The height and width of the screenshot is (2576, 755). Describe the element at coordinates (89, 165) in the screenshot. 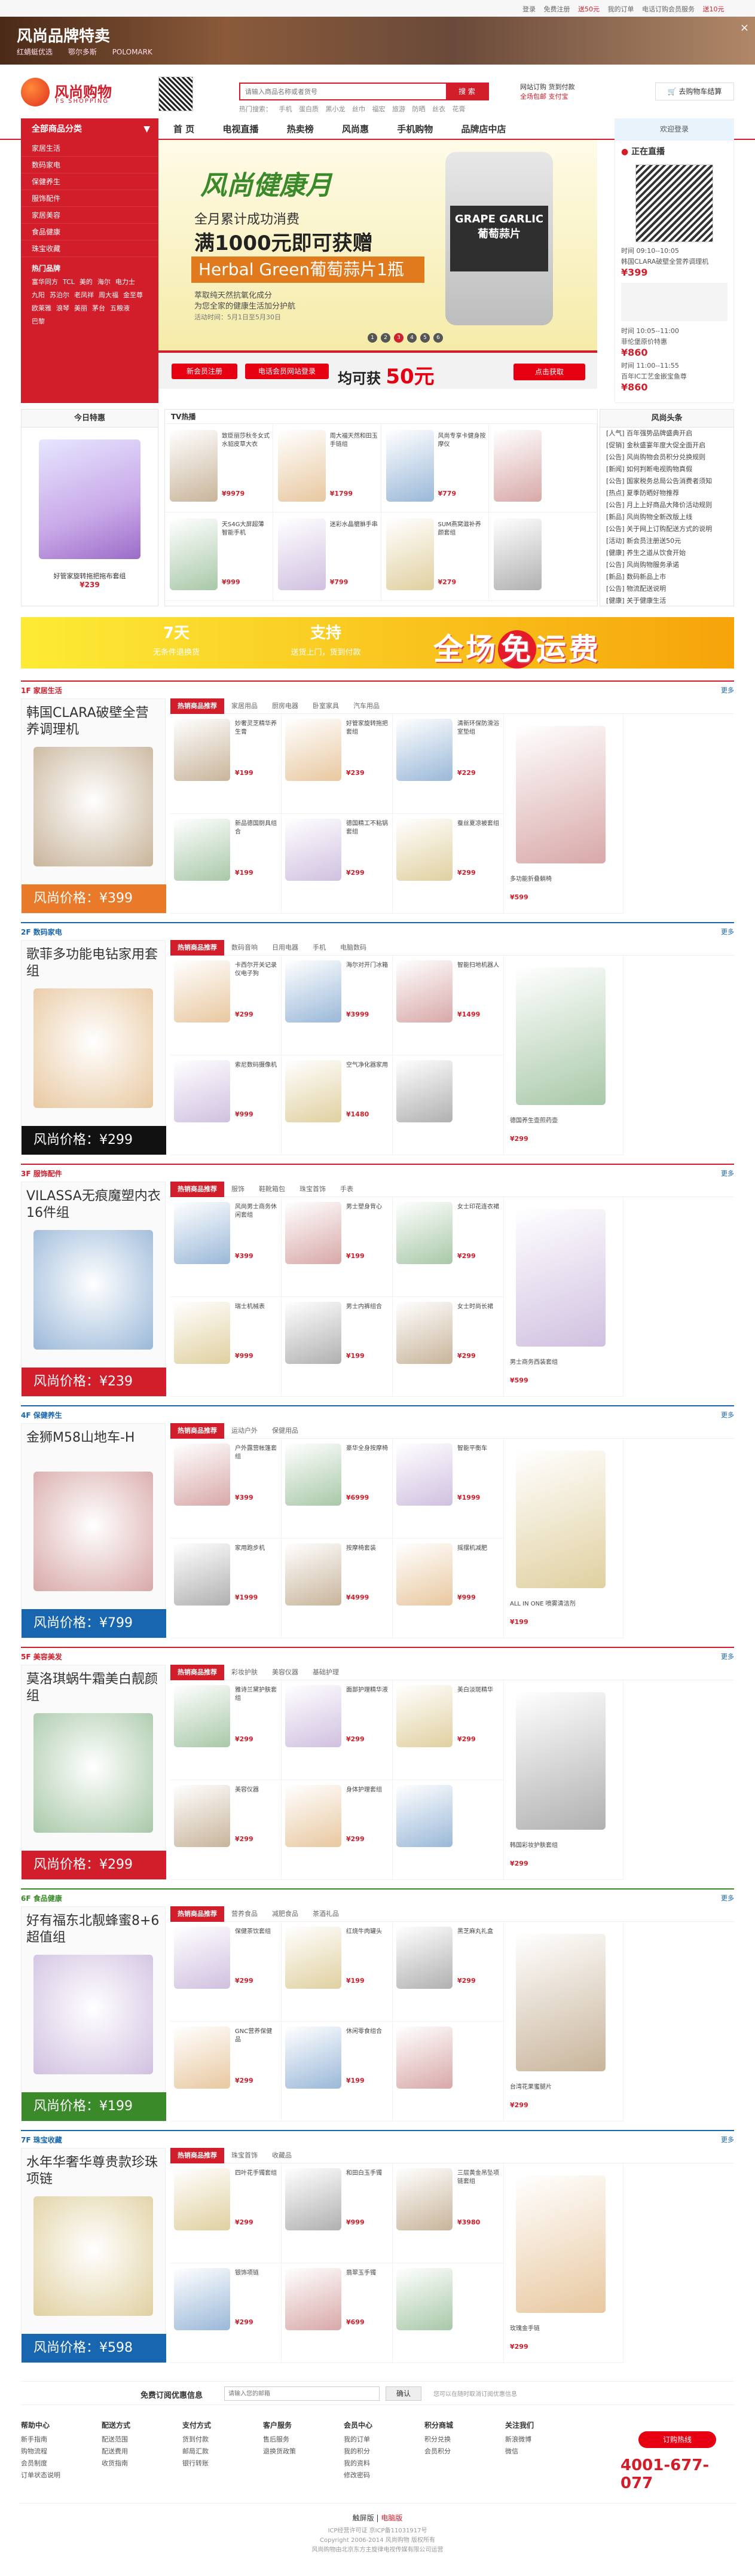

I see `sidebar-item-digital: 数码家电` at that location.